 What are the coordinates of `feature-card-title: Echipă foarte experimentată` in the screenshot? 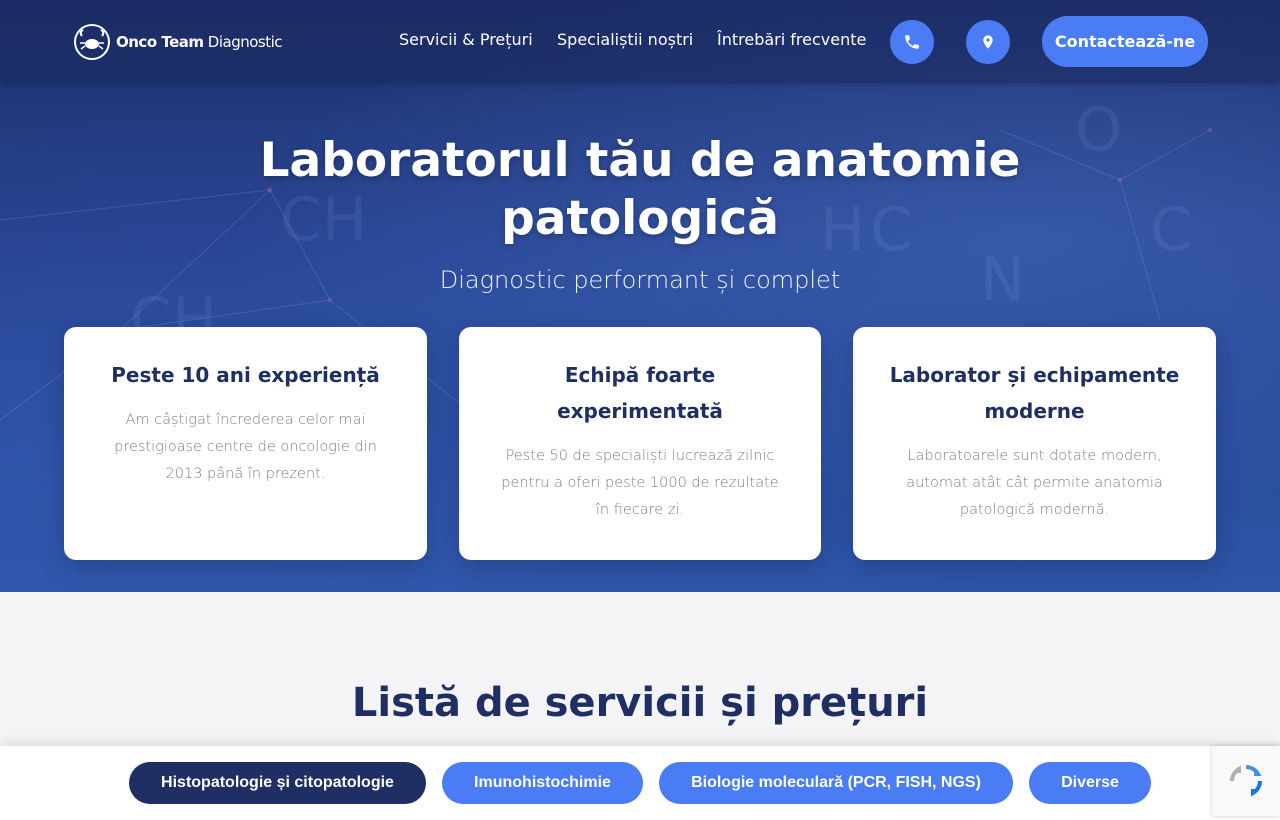 It's located at (640, 393).